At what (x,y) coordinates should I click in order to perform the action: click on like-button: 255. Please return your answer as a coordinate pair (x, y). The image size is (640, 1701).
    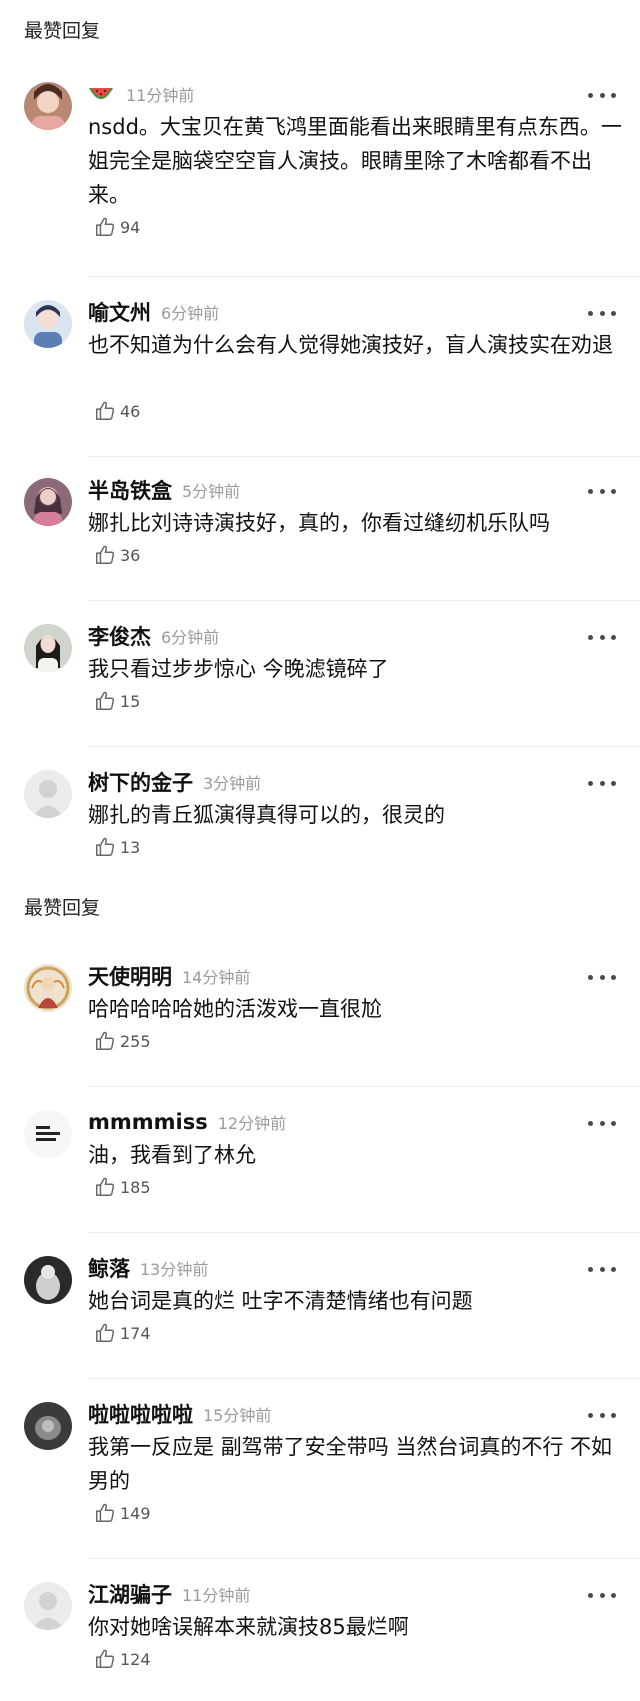
    Looking at the image, I should click on (122, 1041).